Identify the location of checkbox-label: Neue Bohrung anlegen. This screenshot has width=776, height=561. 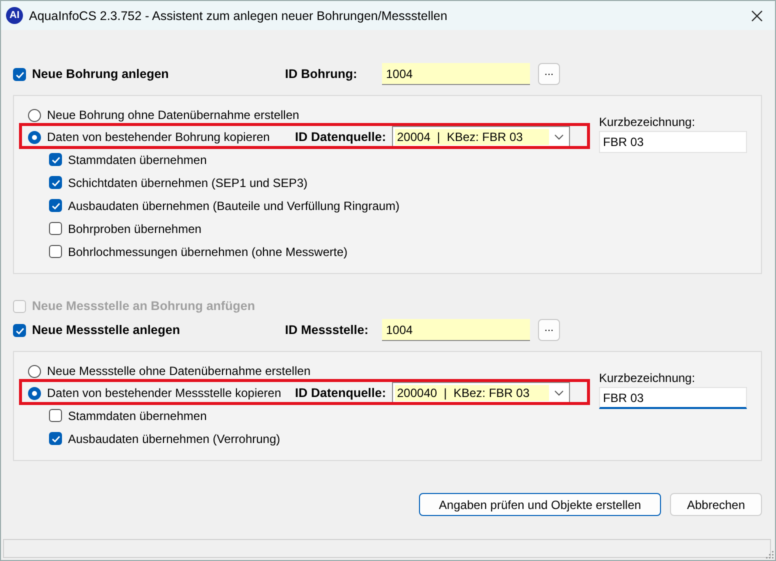
(101, 74).